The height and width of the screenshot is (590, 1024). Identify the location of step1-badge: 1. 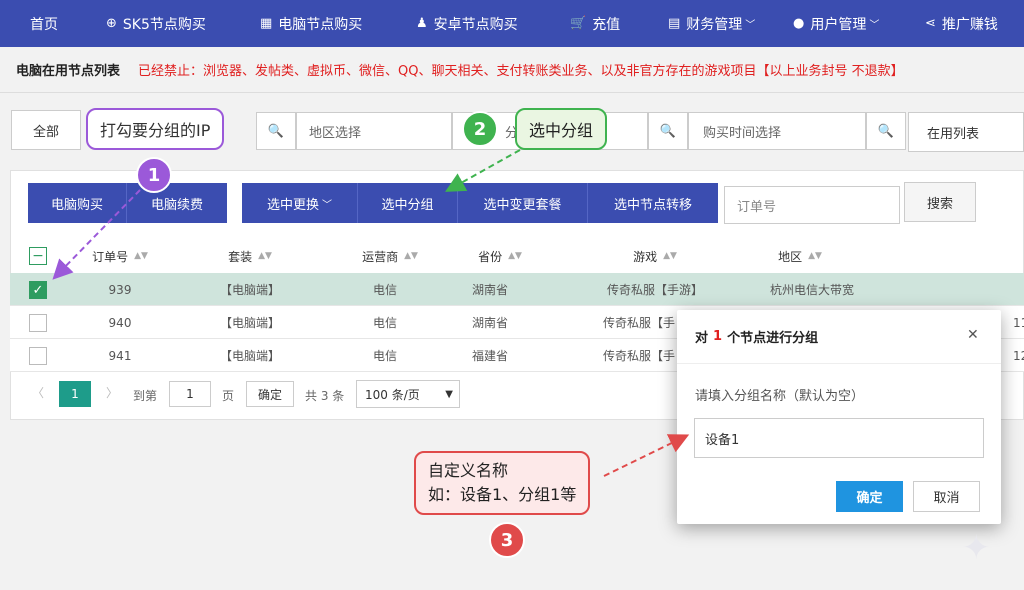
(154, 175).